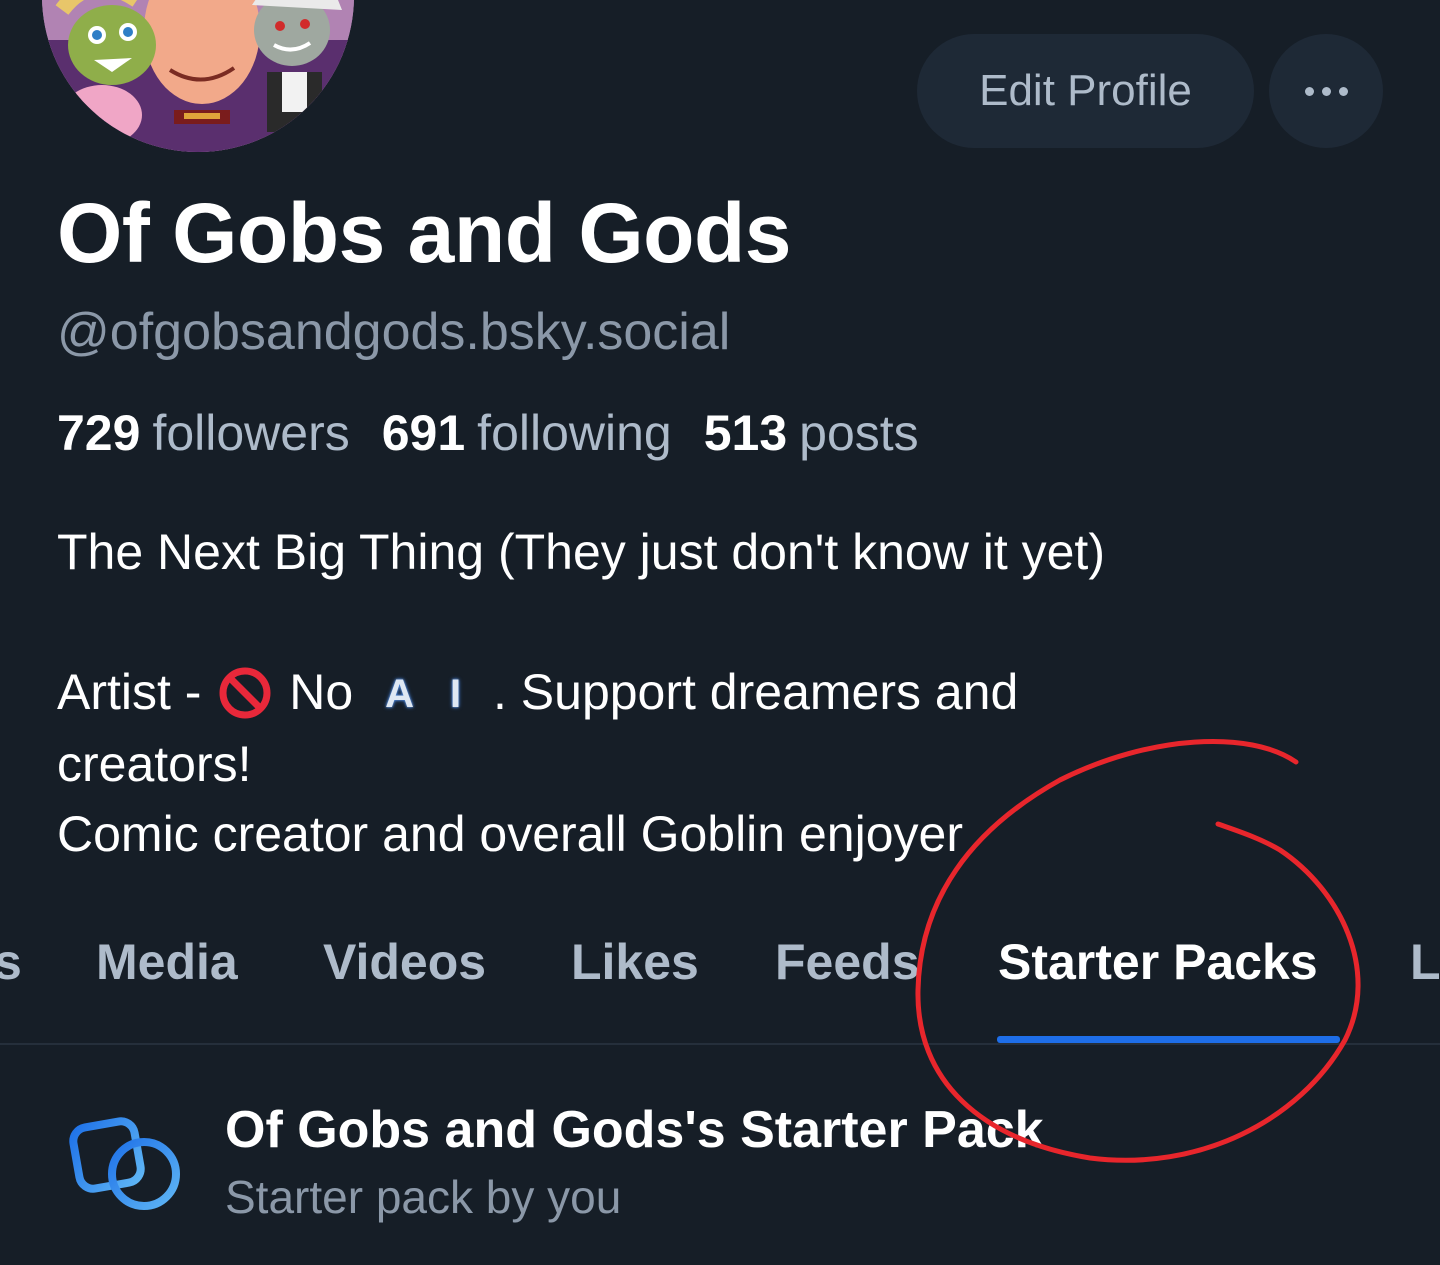 This screenshot has width=1440, height=1265. Describe the element at coordinates (99, 433) in the screenshot. I see `followers-count: 729` at that location.